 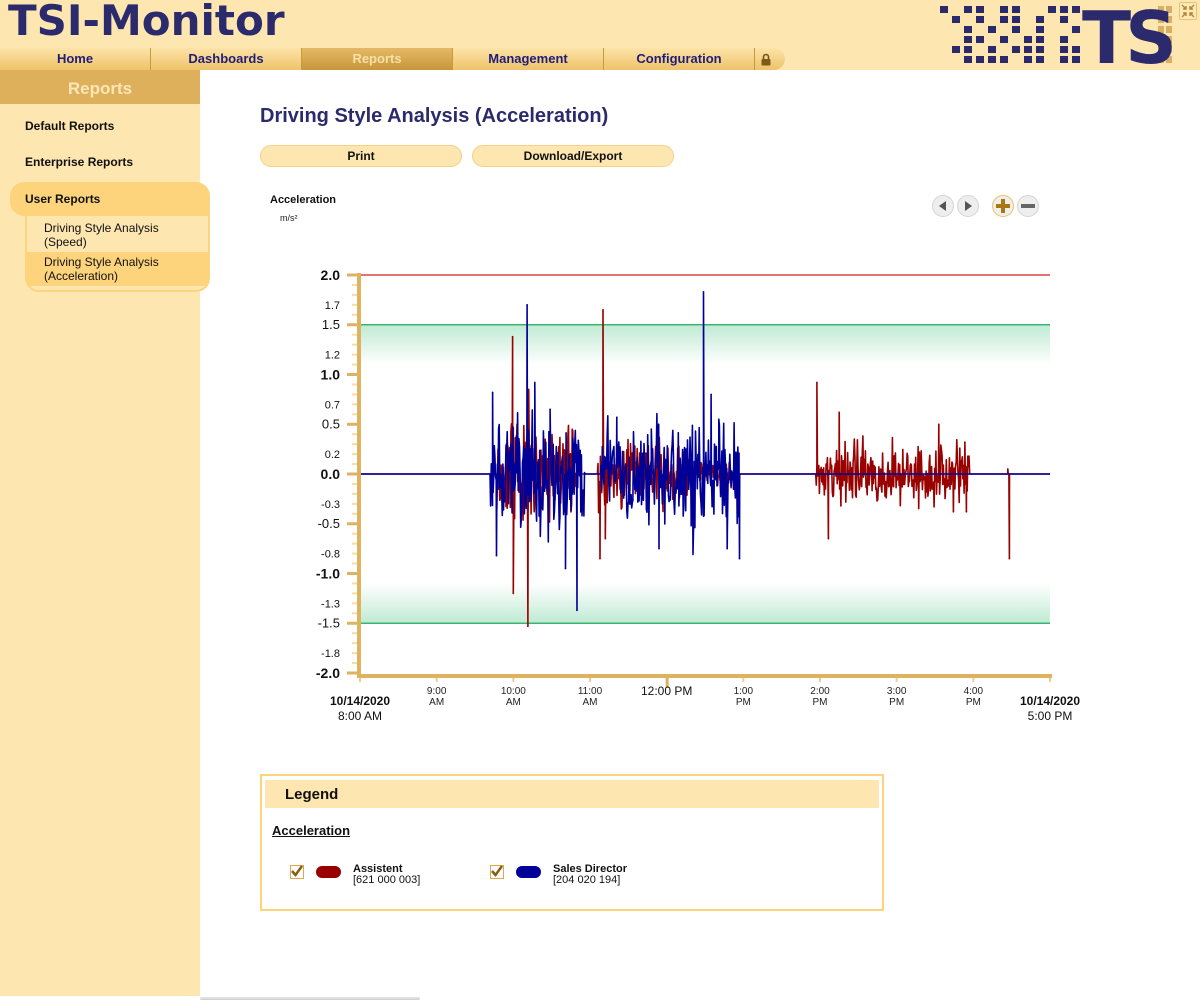 What do you see at coordinates (332, 455) in the screenshot?
I see `y-tick-label: 0.2` at bounding box center [332, 455].